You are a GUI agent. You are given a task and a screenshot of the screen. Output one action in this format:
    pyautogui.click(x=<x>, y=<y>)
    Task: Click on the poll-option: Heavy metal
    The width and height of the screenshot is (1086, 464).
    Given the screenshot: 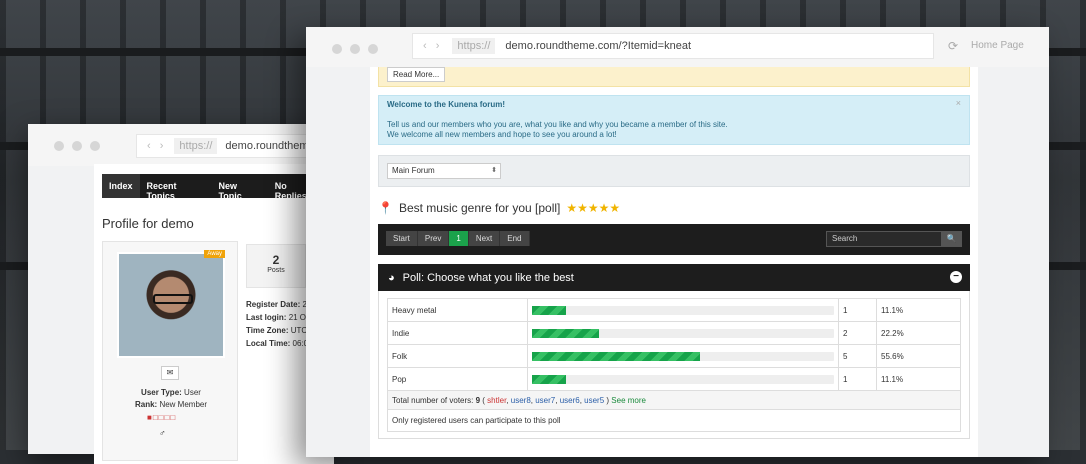 What is the action you would take?
    pyautogui.click(x=457, y=310)
    